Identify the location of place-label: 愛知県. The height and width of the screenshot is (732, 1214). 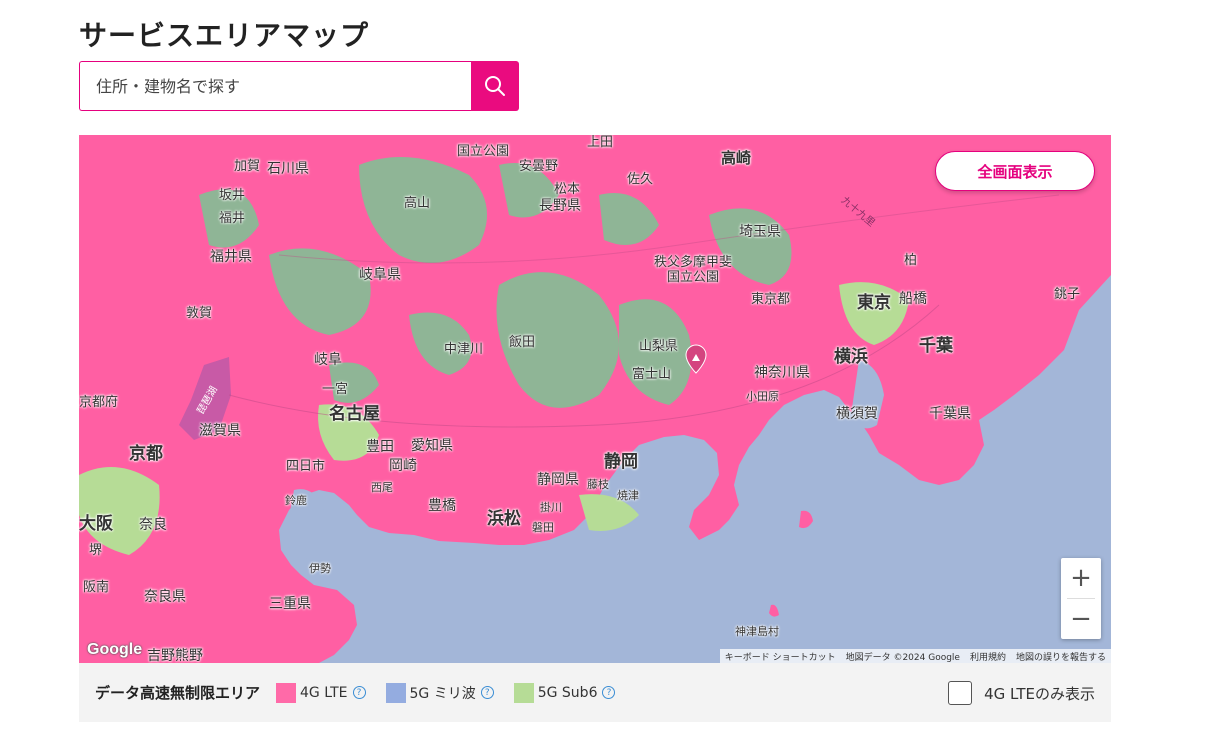
(432, 446).